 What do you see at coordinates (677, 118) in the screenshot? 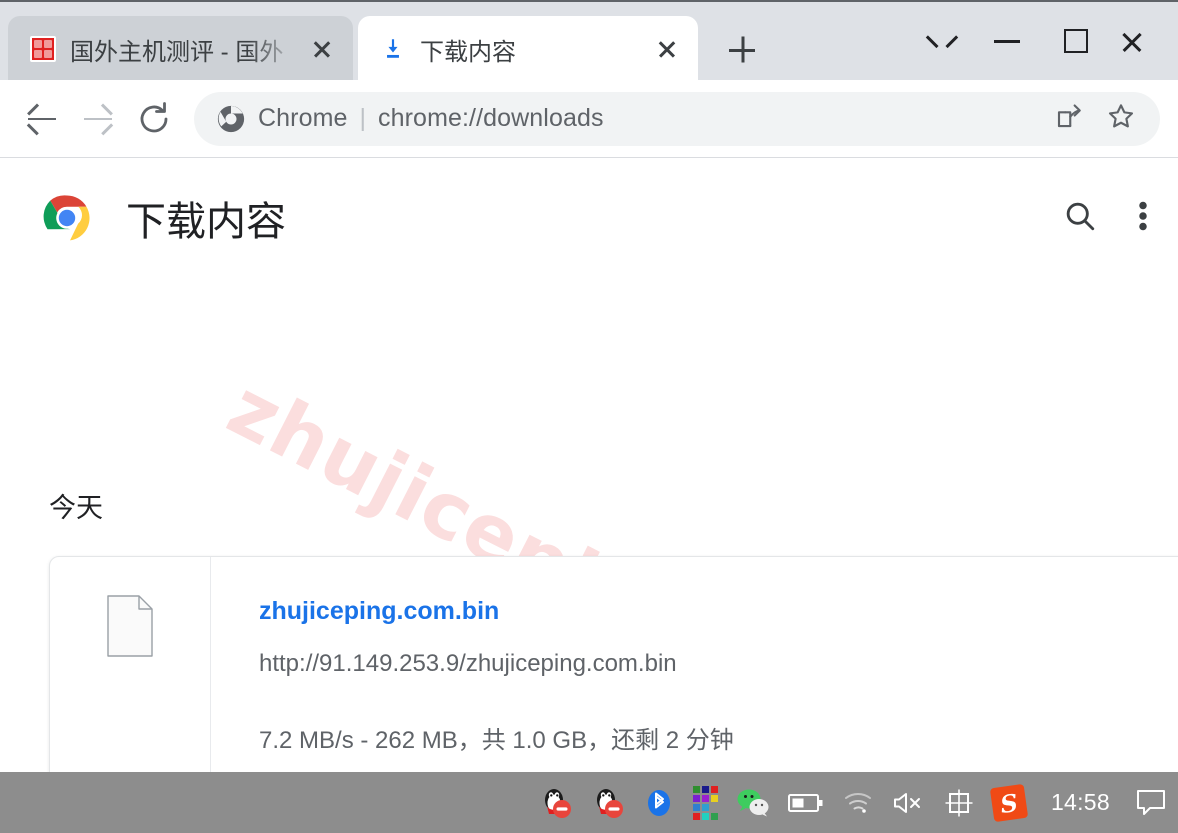
I see `address-bar: Chrome | chrome://downloads` at bounding box center [677, 118].